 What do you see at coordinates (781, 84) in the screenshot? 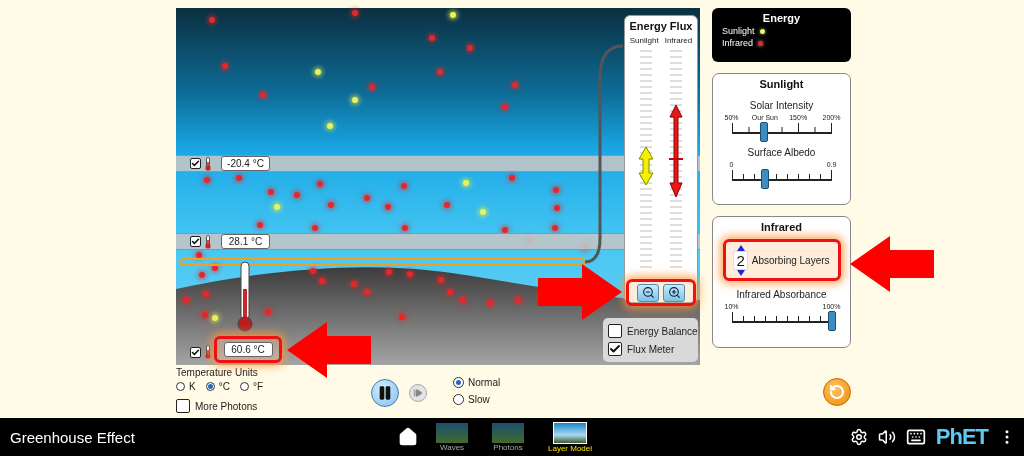
I see `panel-title: Sunlight` at bounding box center [781, 84].